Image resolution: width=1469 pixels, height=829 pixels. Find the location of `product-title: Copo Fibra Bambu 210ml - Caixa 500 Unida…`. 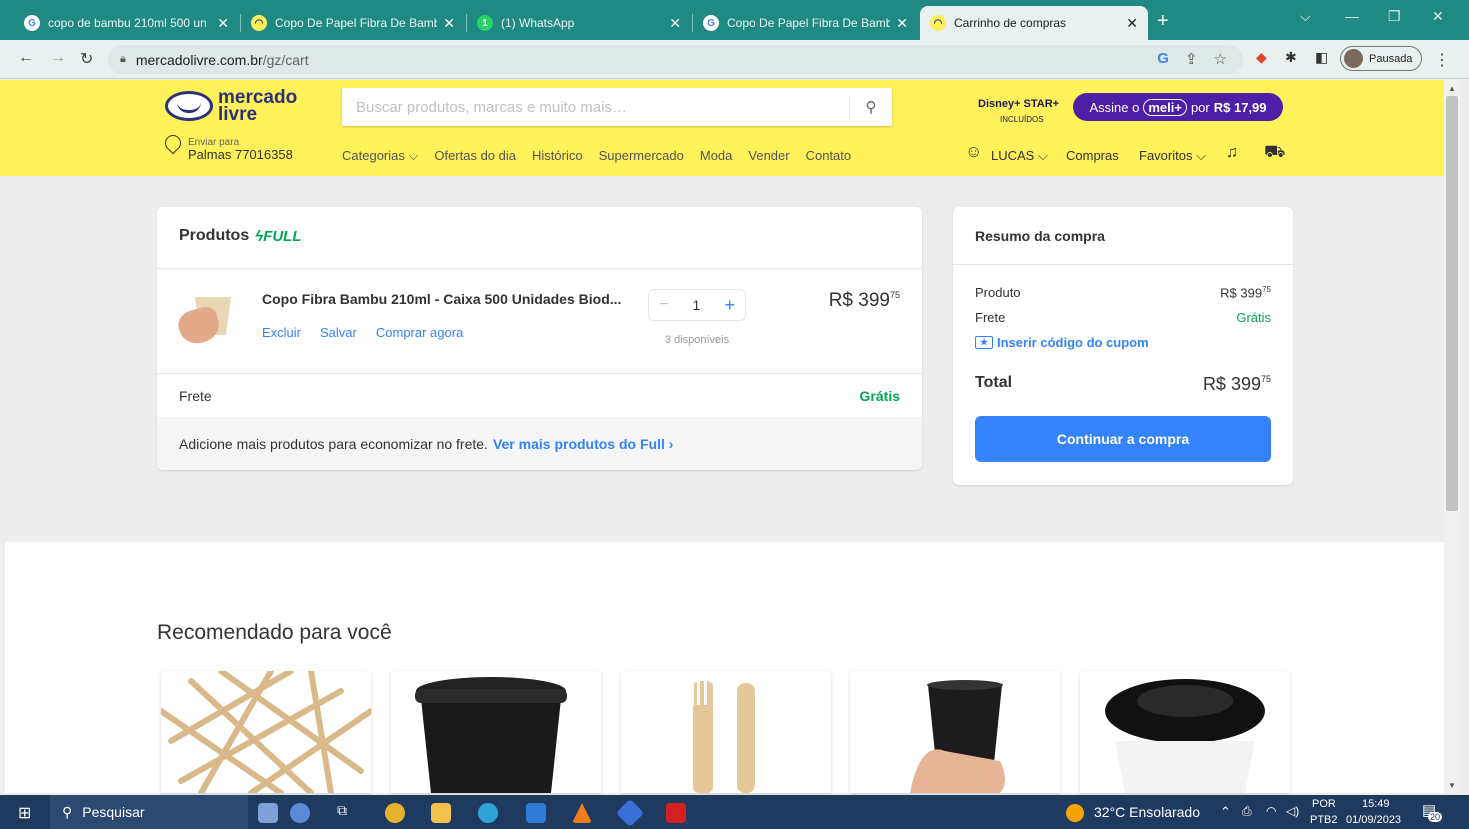

product-title: Copo Fibra Bambu 210ml - Caixa 500 Unida… is located at coordinates (441, 299).